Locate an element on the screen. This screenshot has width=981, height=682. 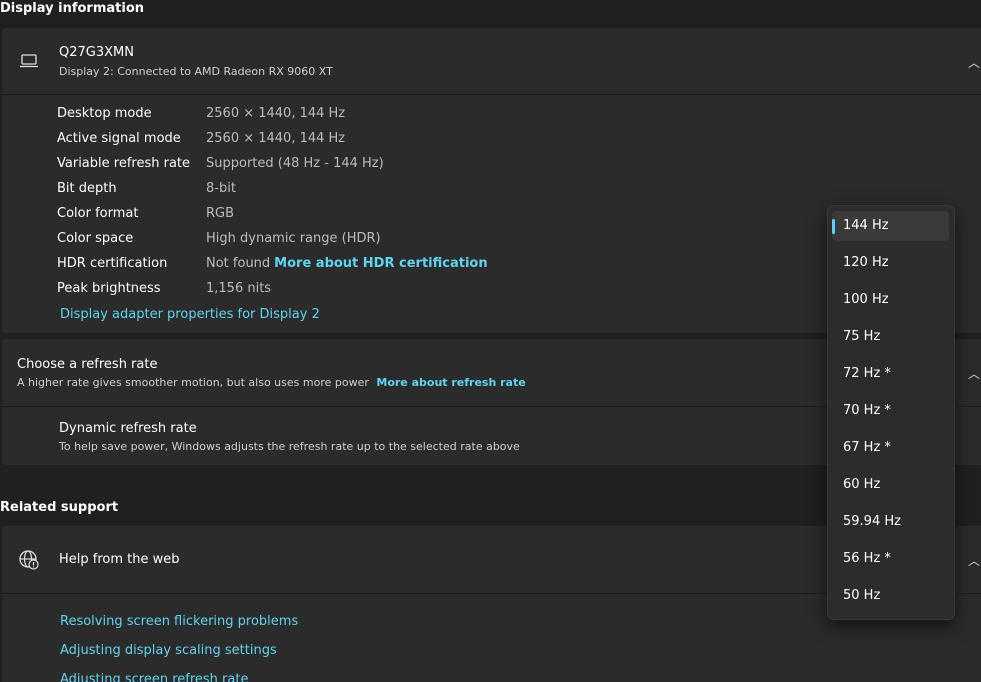
info-value: 1,156 nits is located at coordinates (238, 289).